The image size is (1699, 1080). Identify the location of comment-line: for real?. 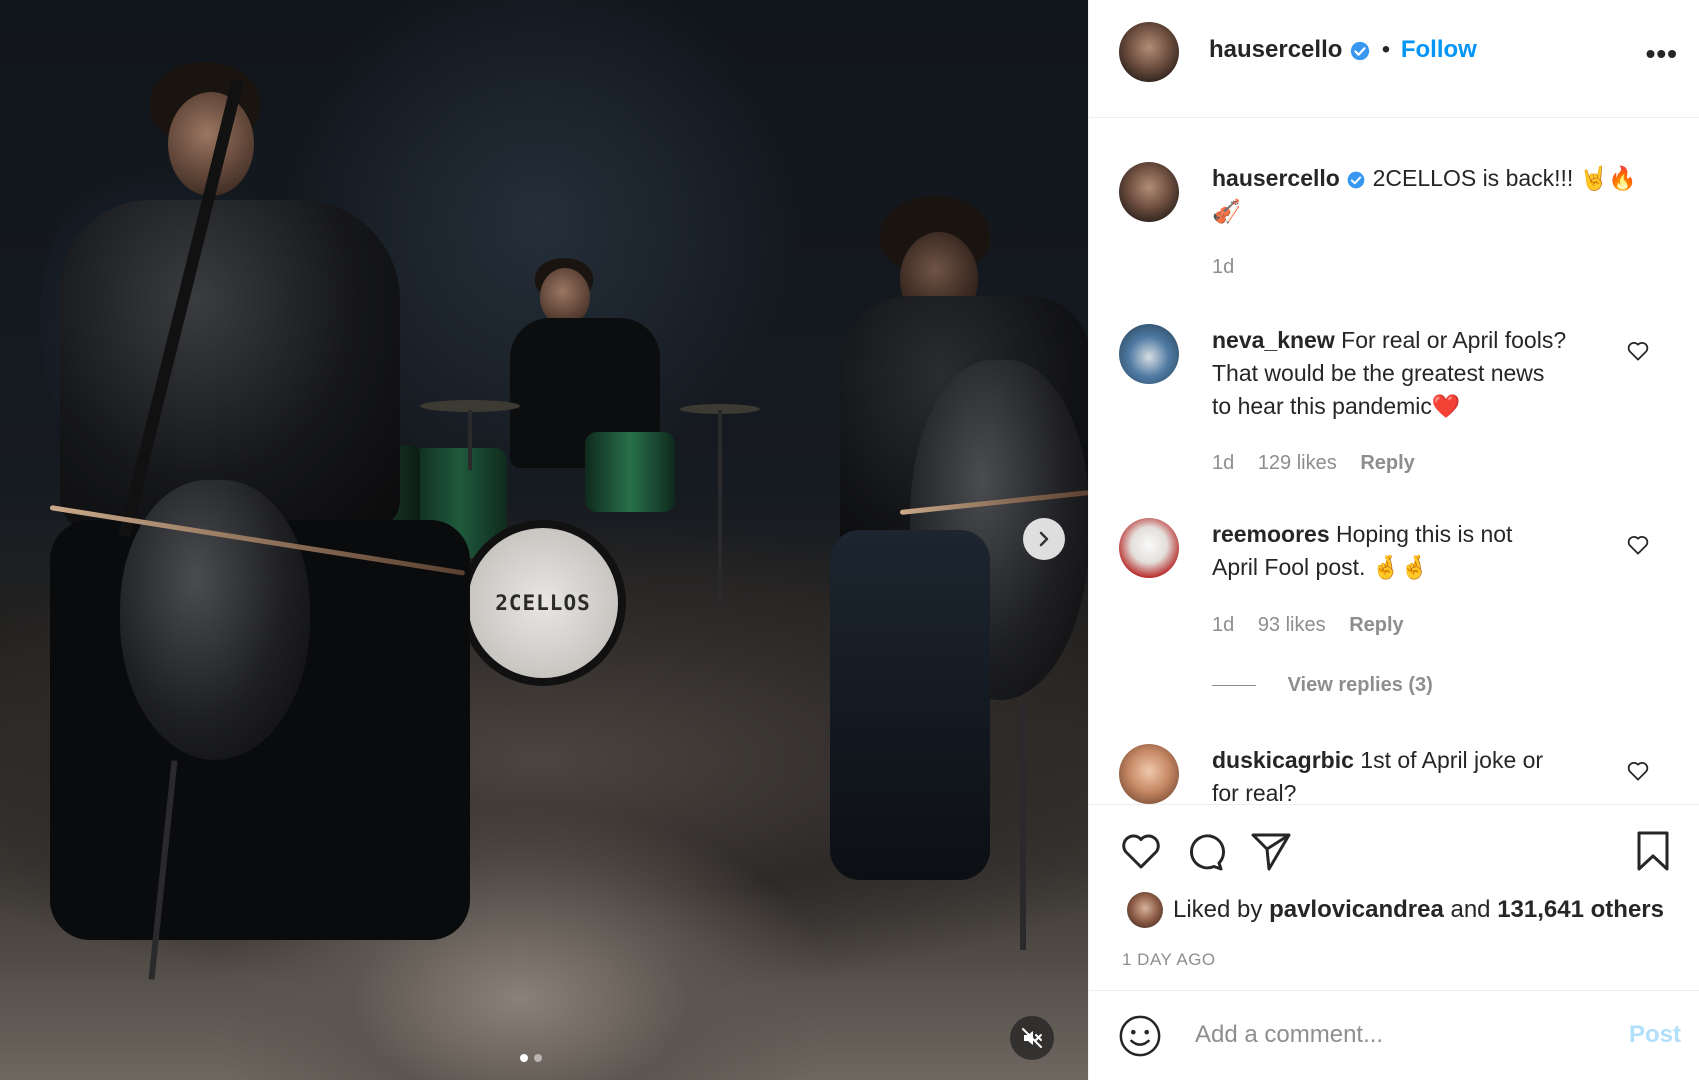
(1254, 792).